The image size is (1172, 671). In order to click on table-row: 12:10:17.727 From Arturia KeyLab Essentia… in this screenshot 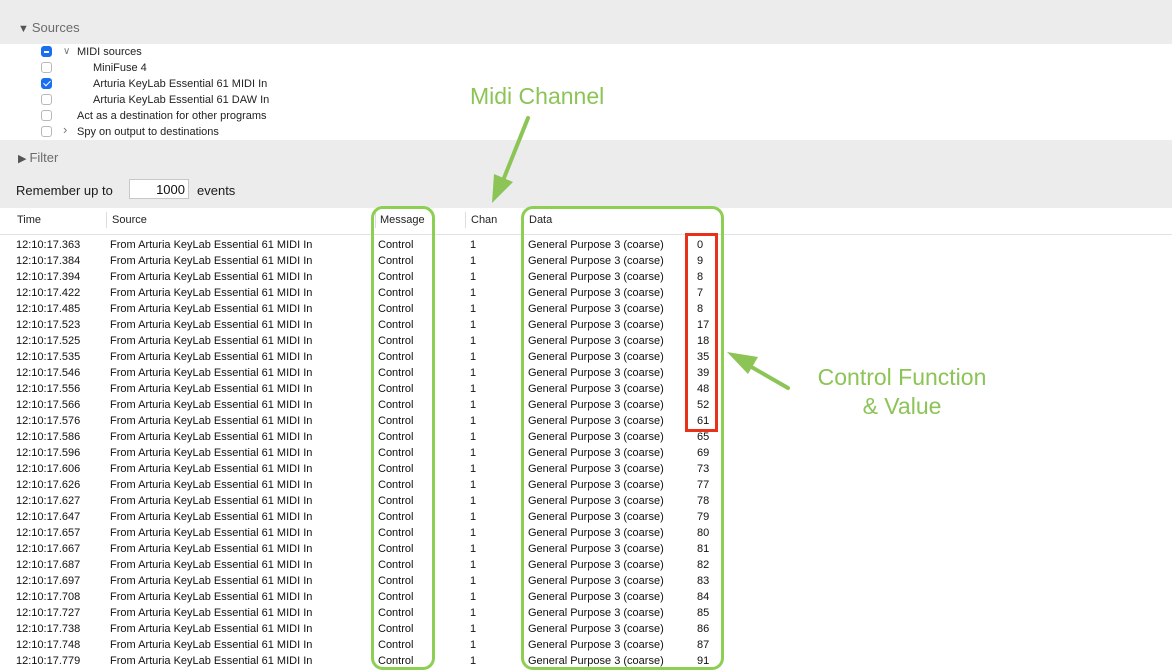, I will do `click(586, 613)`.